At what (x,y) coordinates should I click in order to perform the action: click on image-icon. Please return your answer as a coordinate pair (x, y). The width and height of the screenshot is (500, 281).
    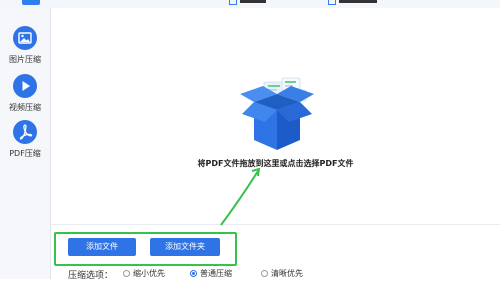
    Looking at the image, I should click on (25, 38).